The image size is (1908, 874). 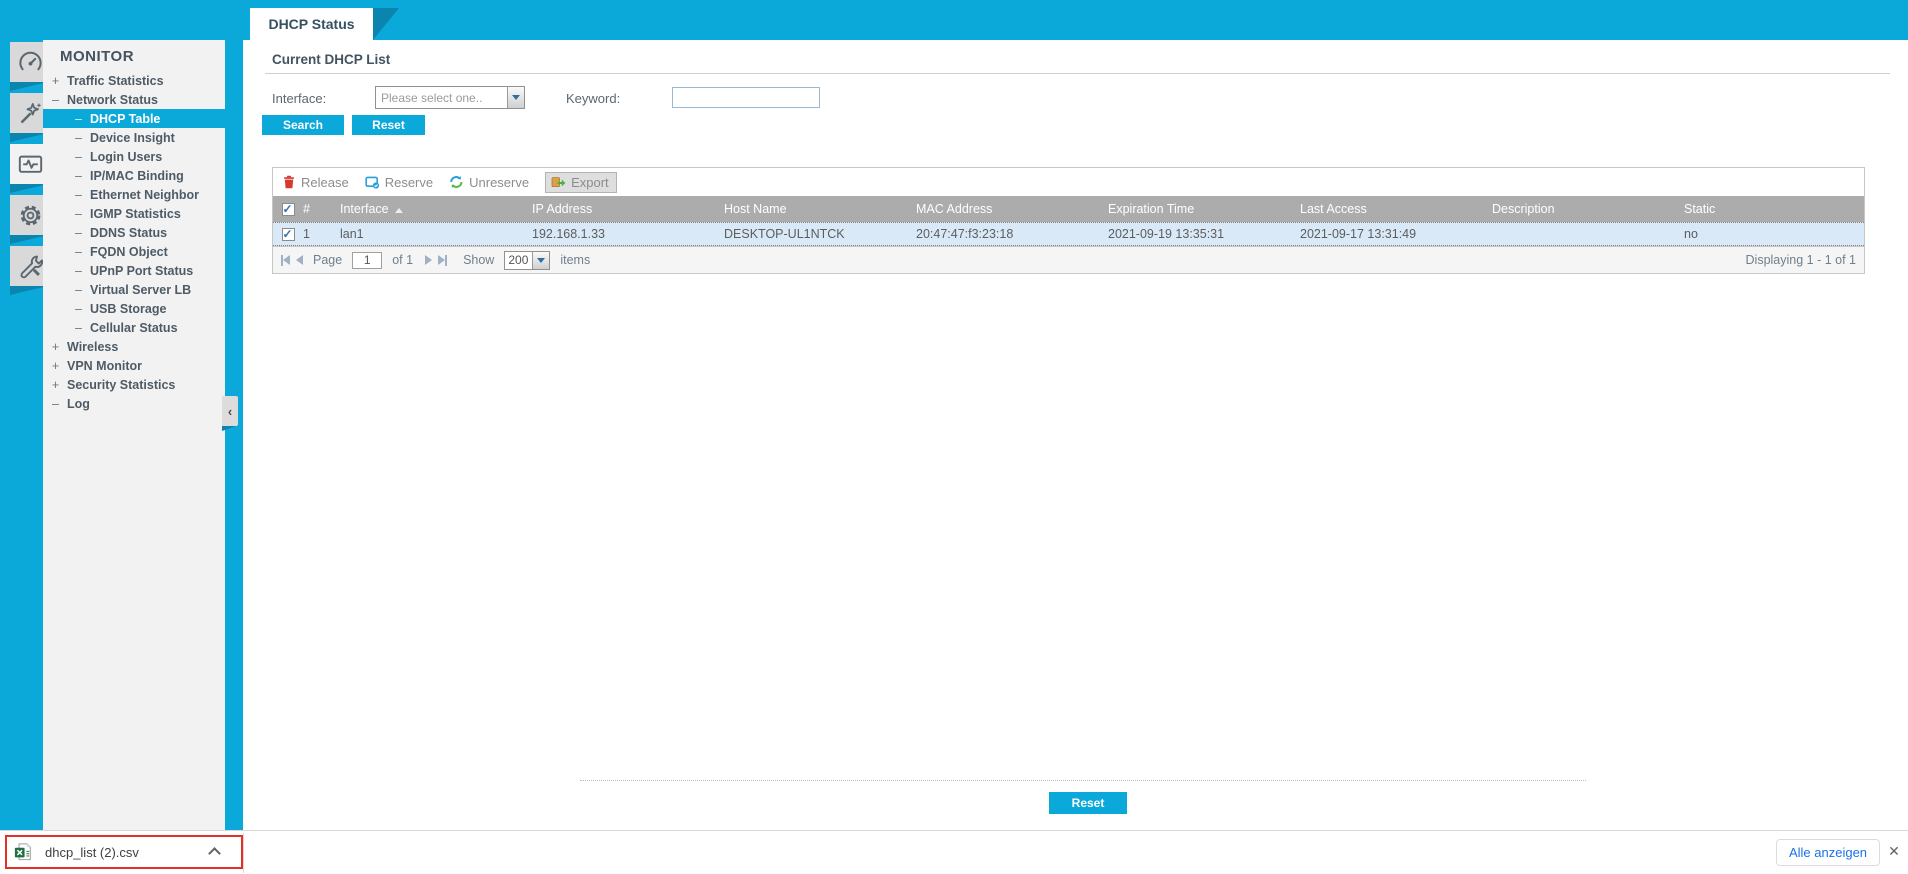 What do you see at coordinates (303, 125) in the screenshot?
I see `search-button: Search` at bounding box center [303, 125].